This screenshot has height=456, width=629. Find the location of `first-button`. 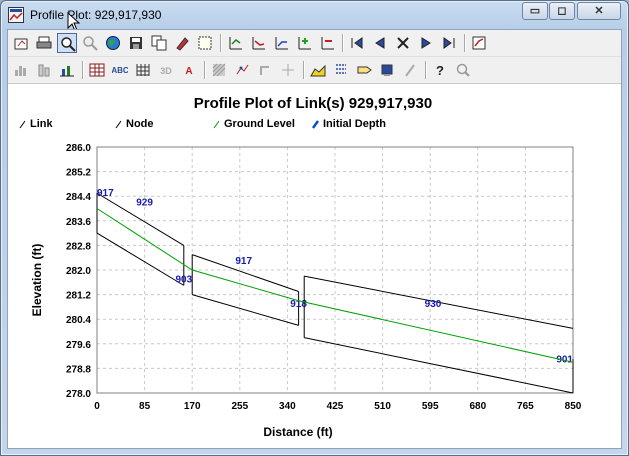

first-button is located at coordinates (357, 43).